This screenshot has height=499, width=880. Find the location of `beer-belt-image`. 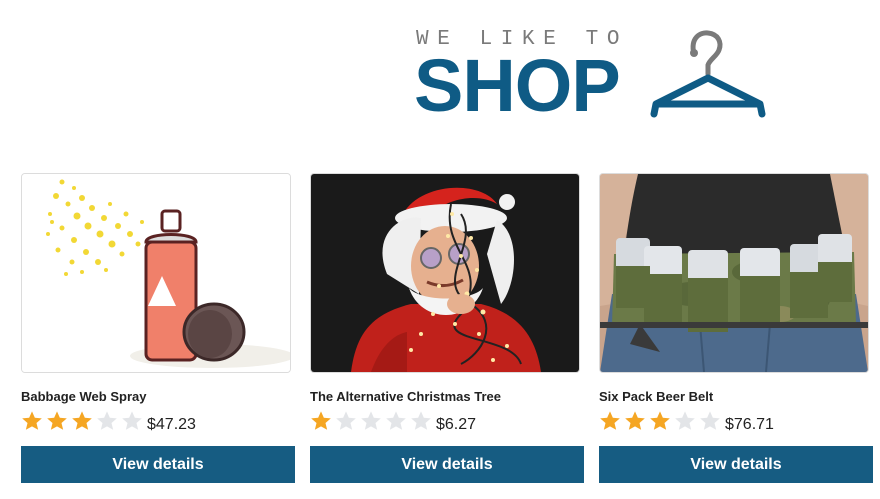

beer-belt-image is located at coordinates (734, 273).